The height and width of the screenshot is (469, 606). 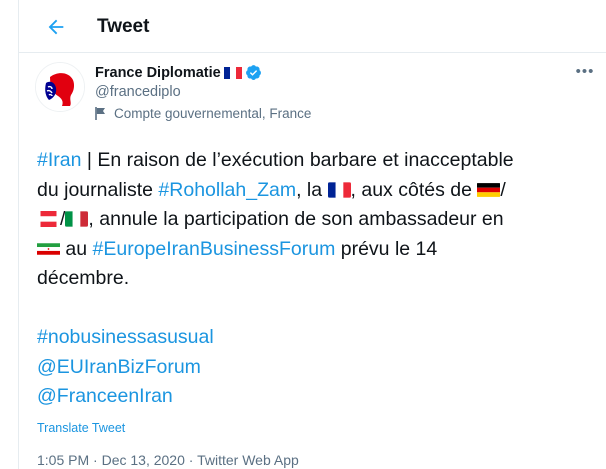 I want to click on translate-tweet-link: Translate Tweet, so click(x=81, y=428).